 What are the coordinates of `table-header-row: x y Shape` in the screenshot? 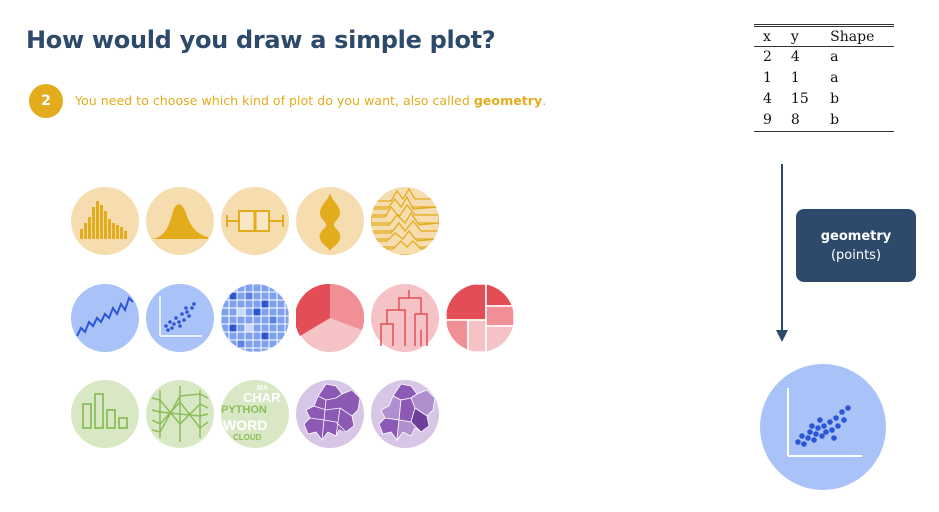 It's located at (824, 36).